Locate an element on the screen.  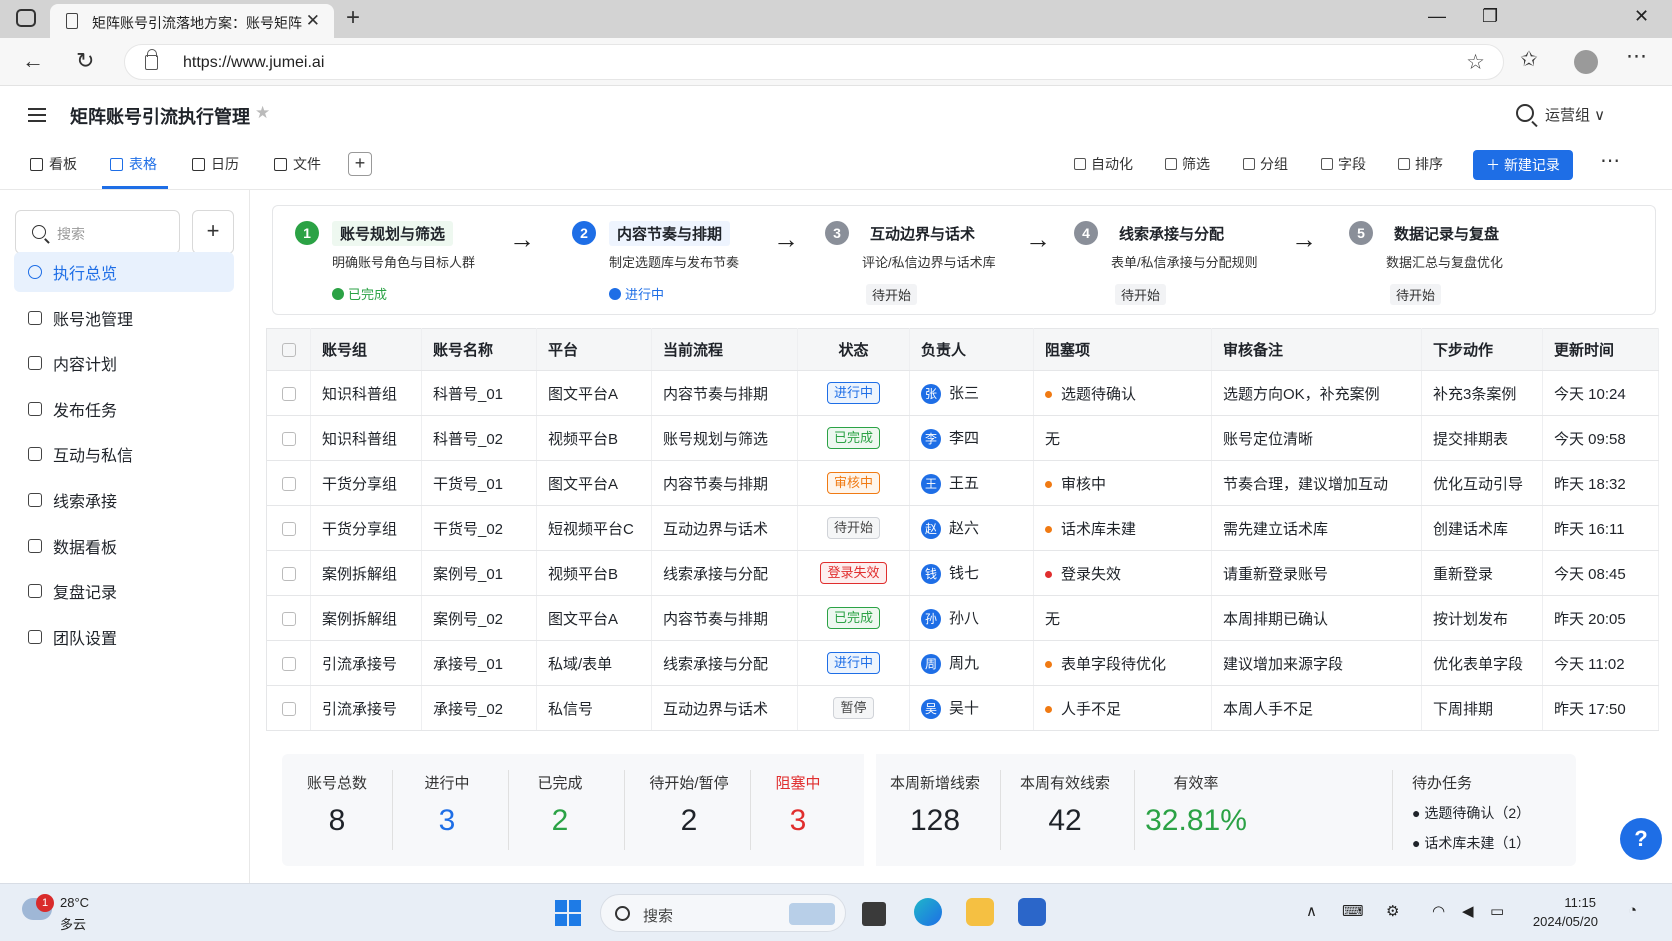
cell-owner: 孙孙八 is located at coordinates (971, 618).